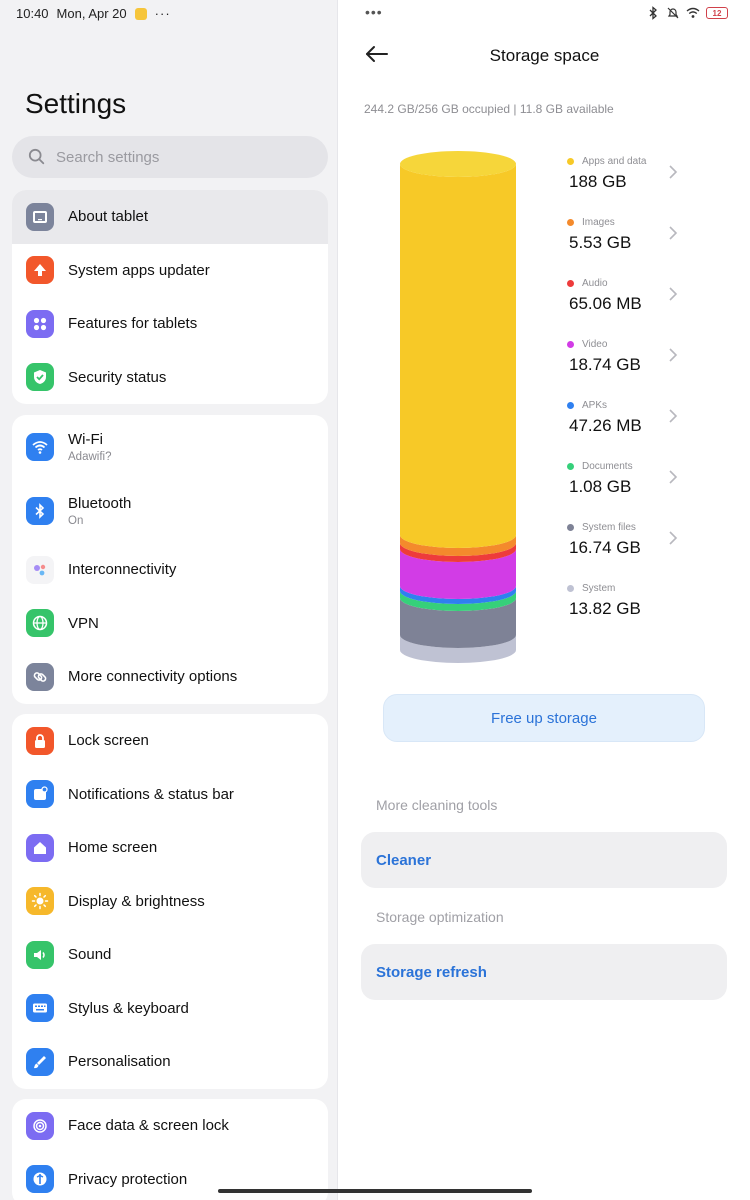  I want to click on search-input: Search settings, so click(170, 157).